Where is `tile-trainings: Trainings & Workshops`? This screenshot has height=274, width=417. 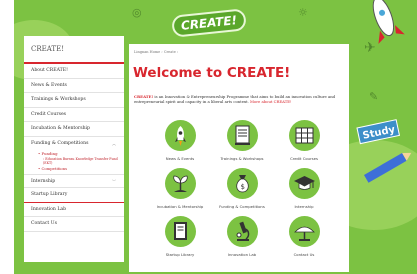
tile-trainings: Trainings & Workshops is located at coordinates (242, 140).